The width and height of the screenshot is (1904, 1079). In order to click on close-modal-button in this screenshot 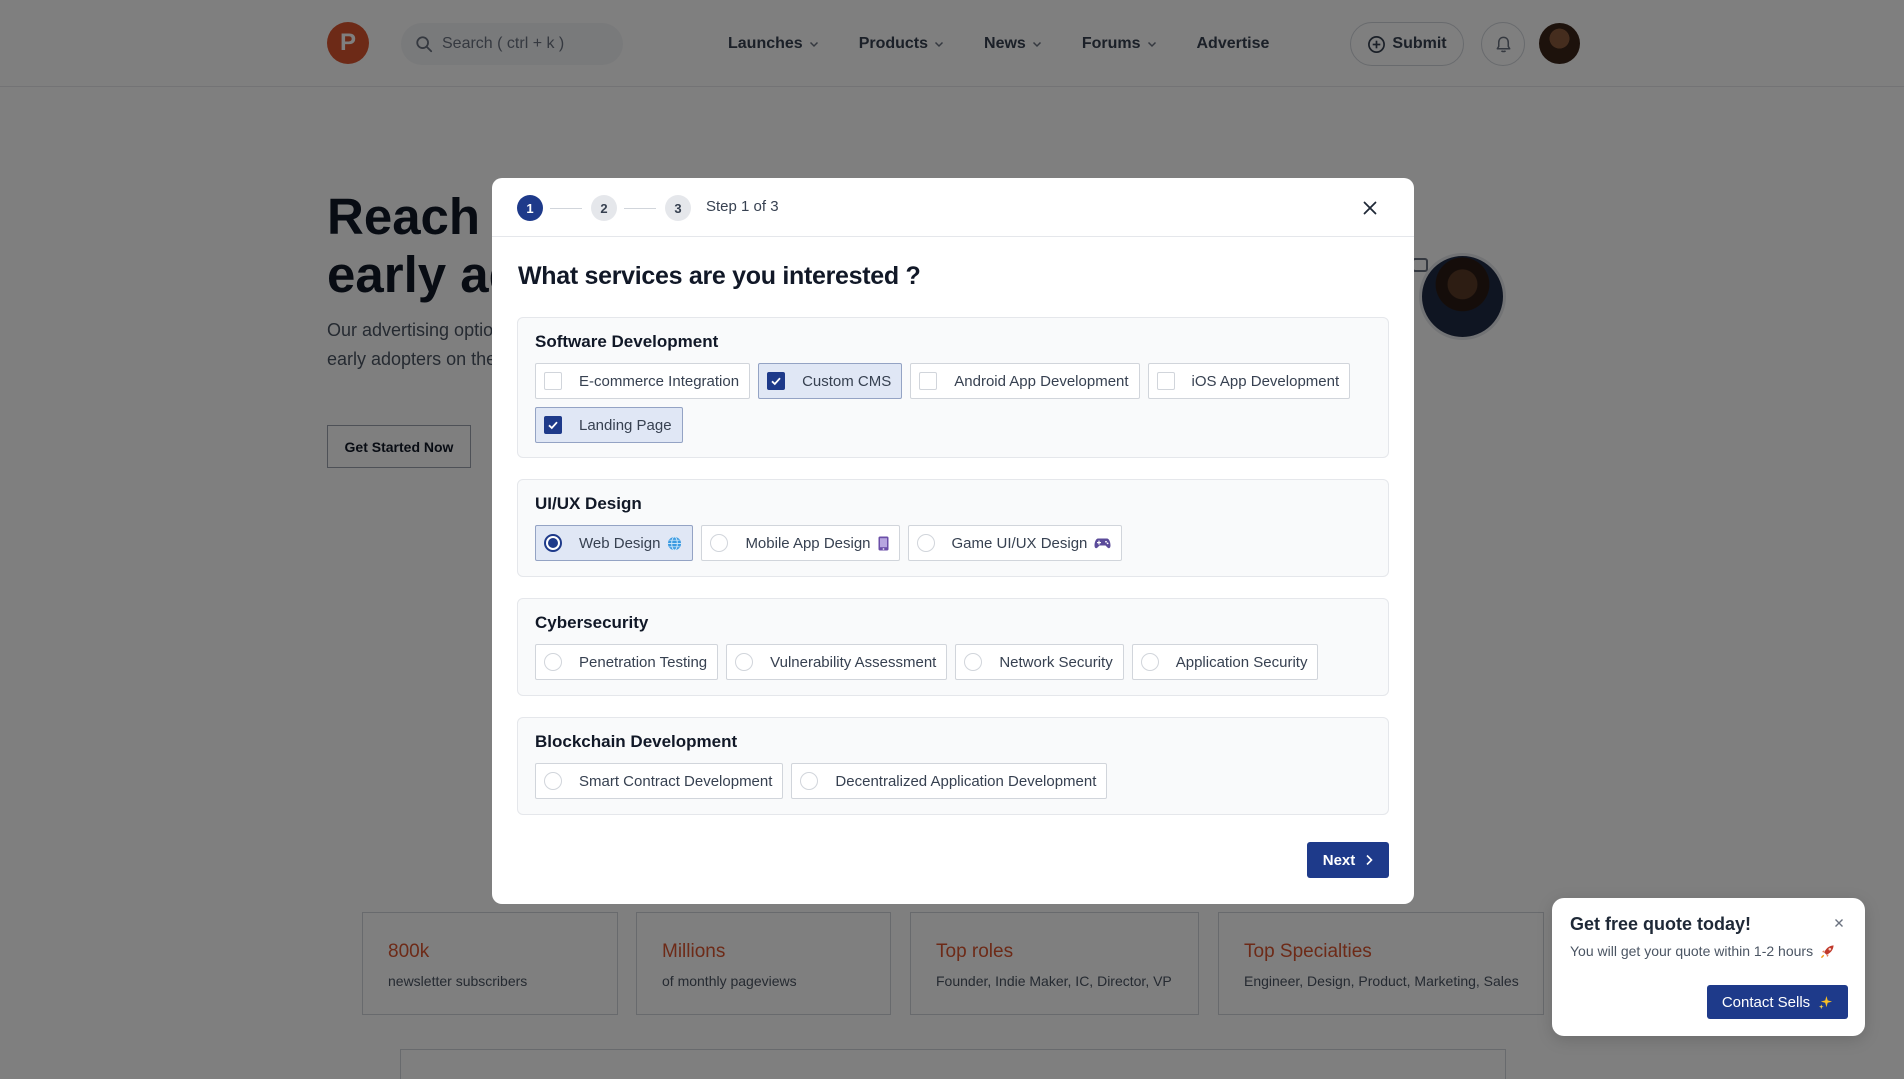, I will do `click(1370, 208)`.